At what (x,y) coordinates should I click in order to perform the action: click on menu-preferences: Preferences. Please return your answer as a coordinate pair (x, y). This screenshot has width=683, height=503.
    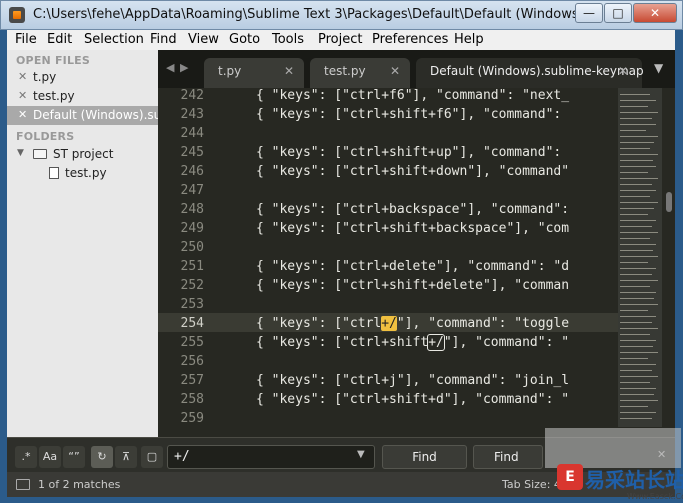
    Looking at the image, I should click on (410, 39).